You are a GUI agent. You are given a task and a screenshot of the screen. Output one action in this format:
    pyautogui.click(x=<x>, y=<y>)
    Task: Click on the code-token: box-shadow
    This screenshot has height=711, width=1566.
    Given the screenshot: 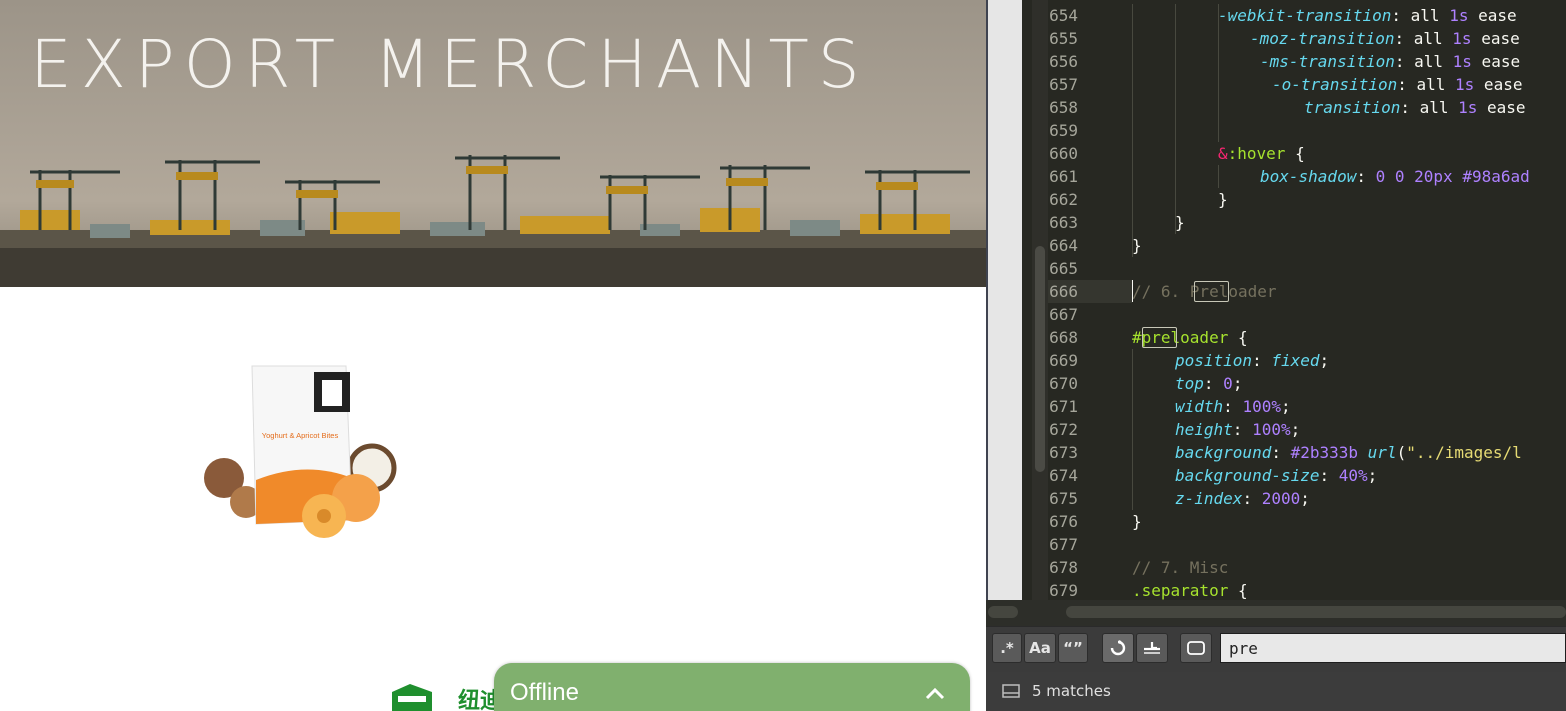 What is the action you would take?
    pyautogui.click(x=1308, y=176)
    